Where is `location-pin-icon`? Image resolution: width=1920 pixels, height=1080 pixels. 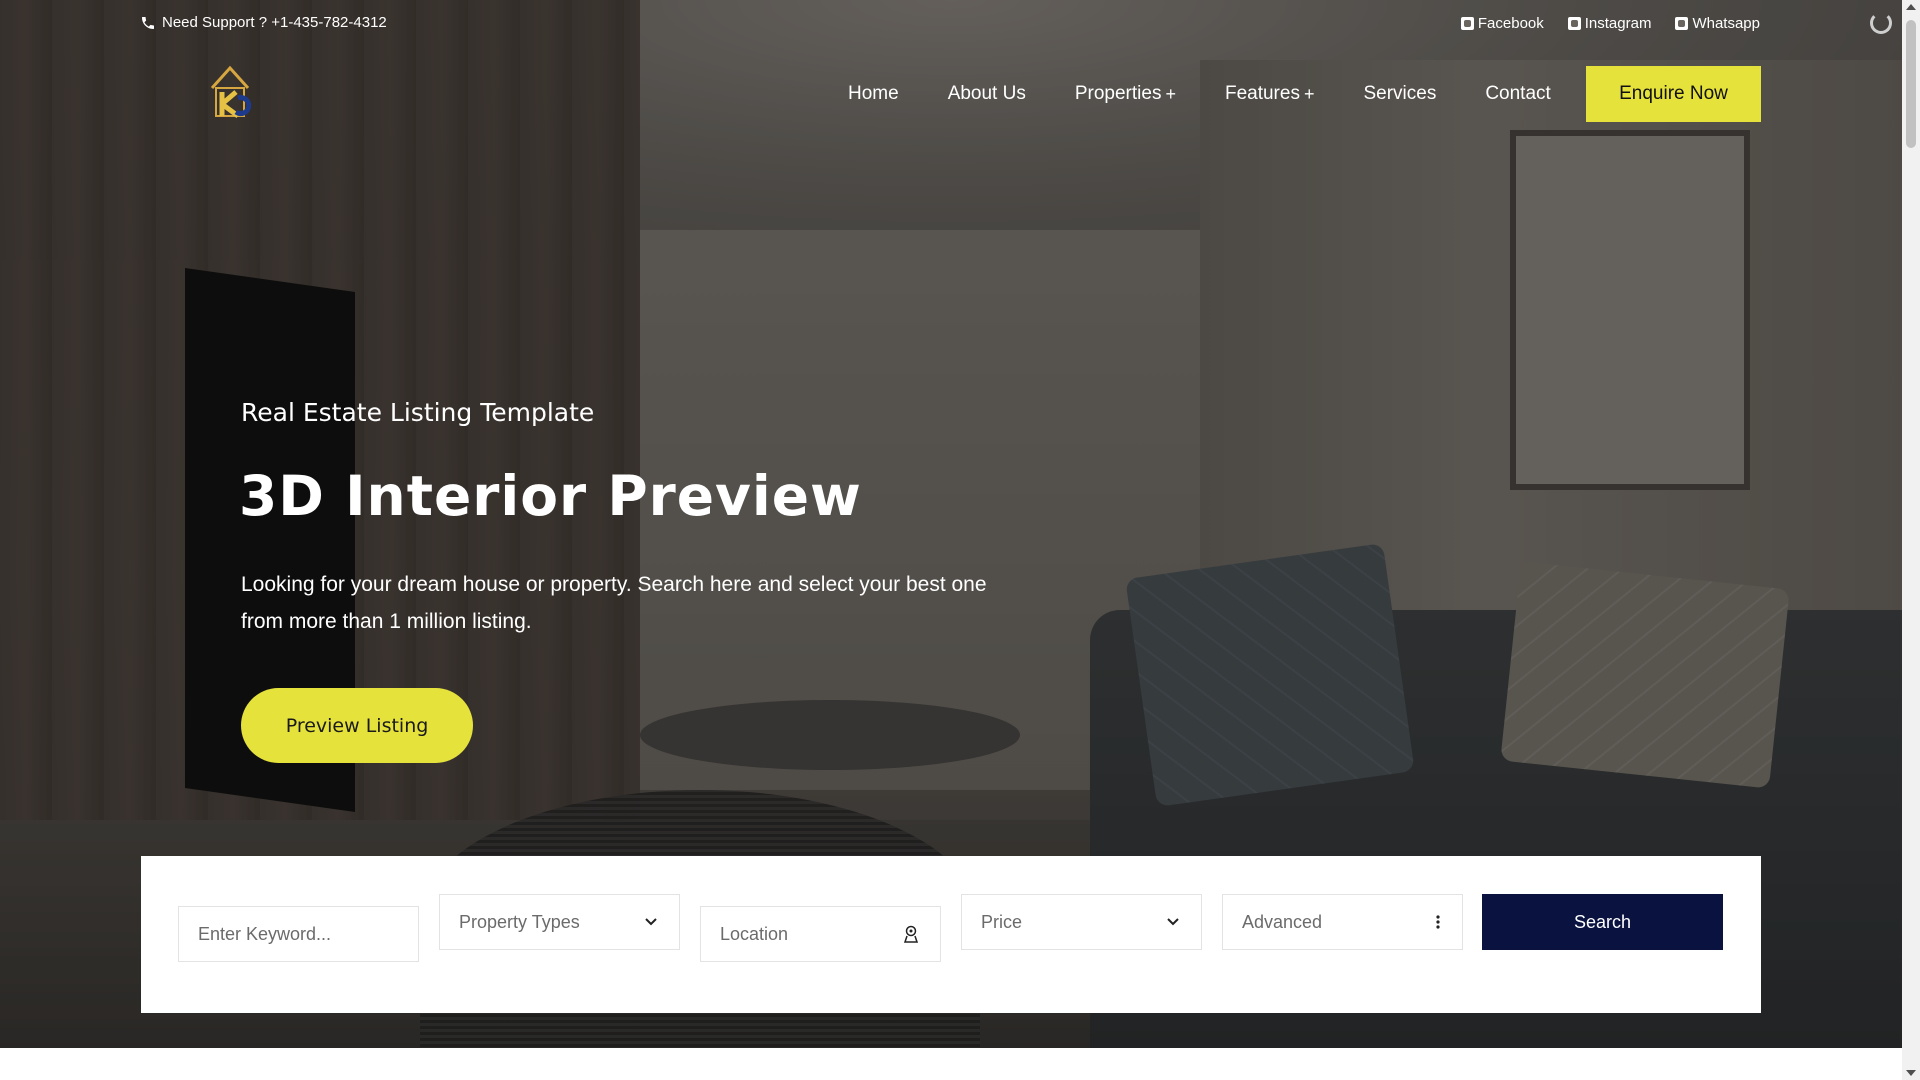 location-pin-icon is located at coordinates (911, 934).